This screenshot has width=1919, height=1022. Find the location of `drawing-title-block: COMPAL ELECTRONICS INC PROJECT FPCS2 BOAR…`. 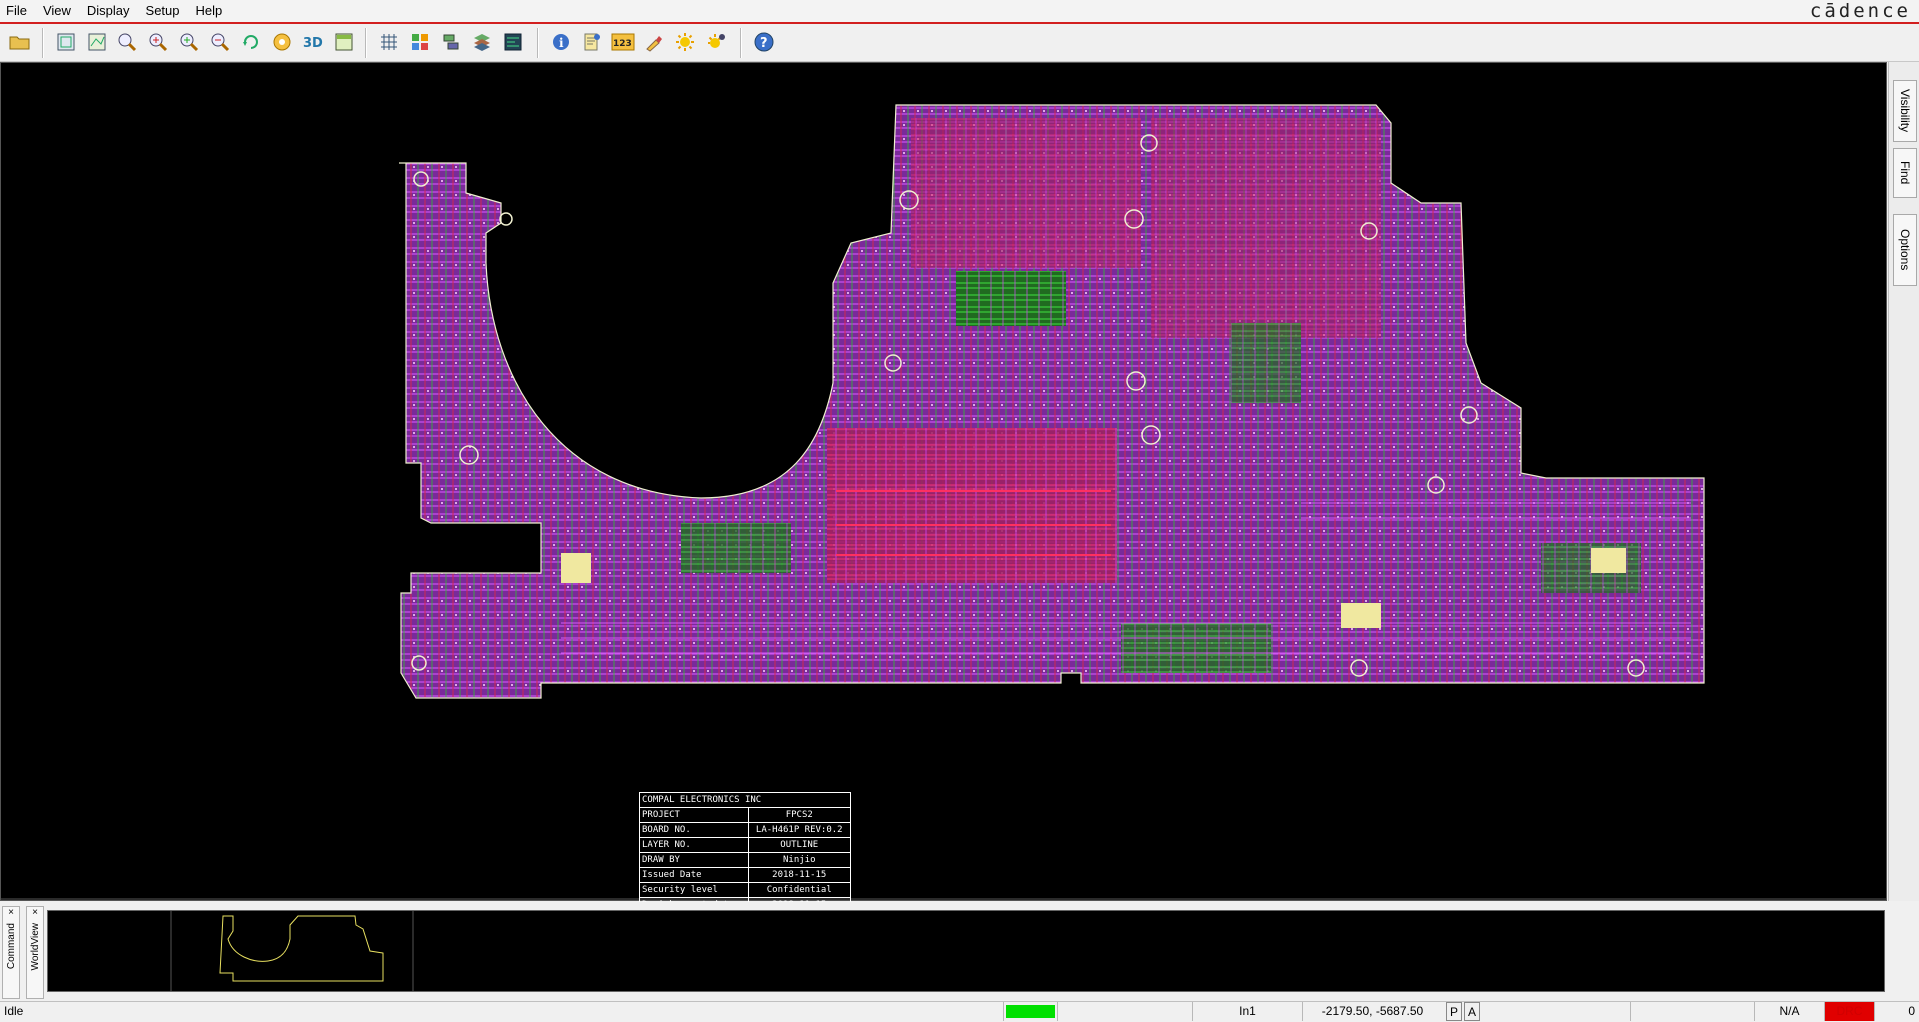

drawing-title-block: COMPAL ELECTRONICS INC PROJECT FPCS2 BOAR… is located at coordinates (745, 852).